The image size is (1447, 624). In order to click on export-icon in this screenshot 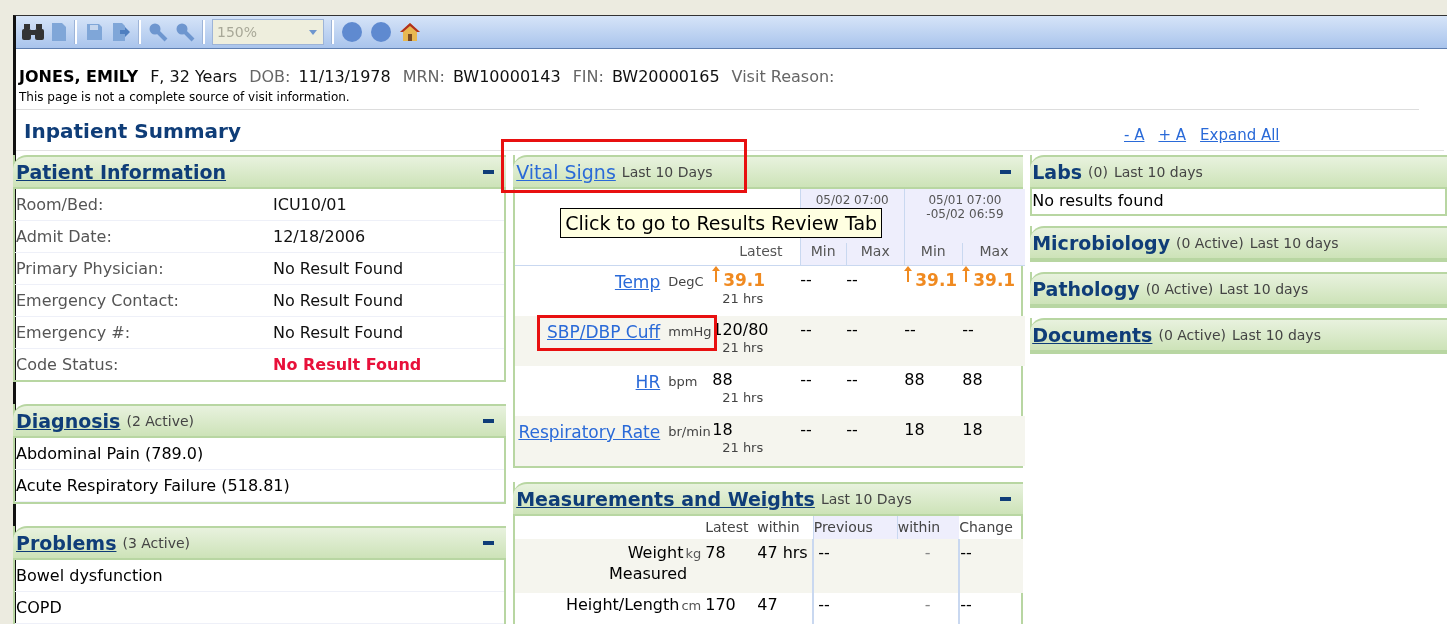, I will do `click(121, 32)`.